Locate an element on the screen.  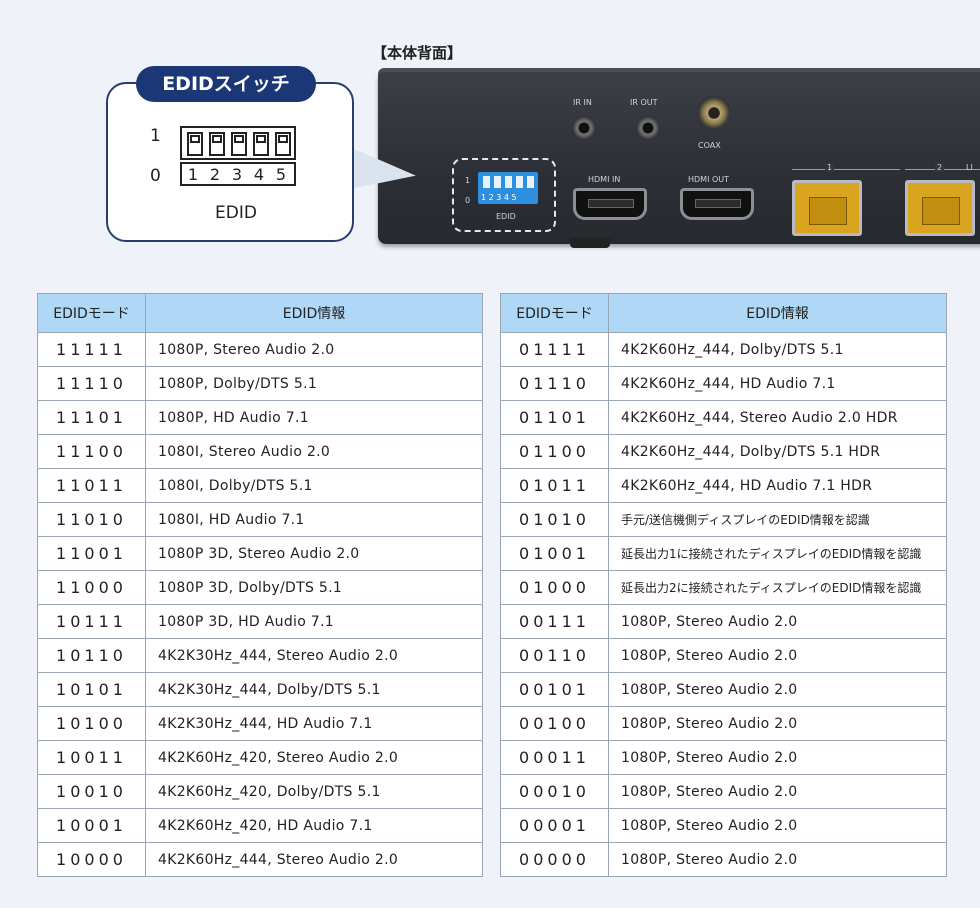
table-row: 01111 4K2K60Hz_444, Dolby/DTS 5.1 is located at coordinates (723, 349).